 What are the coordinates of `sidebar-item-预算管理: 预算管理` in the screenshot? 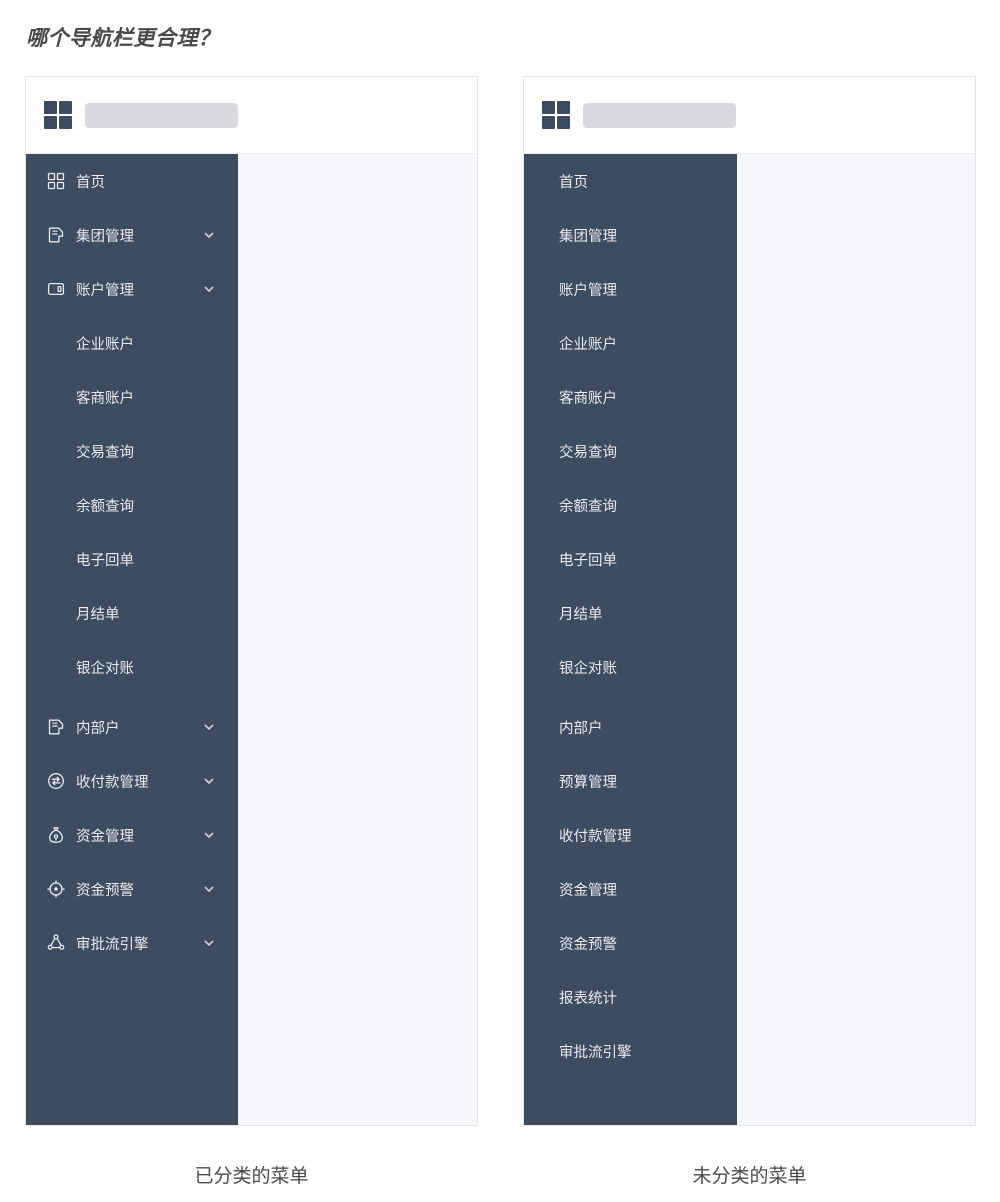 It's located at (630, 781).